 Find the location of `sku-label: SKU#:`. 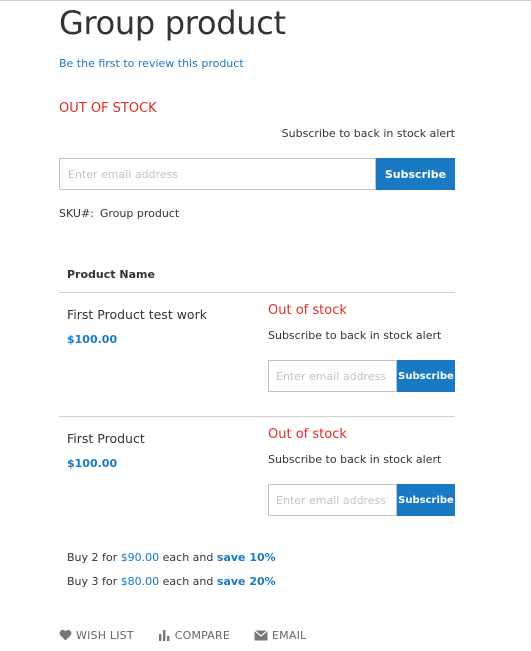

sku-label: SKU#: is located at coordinates (76, 213).